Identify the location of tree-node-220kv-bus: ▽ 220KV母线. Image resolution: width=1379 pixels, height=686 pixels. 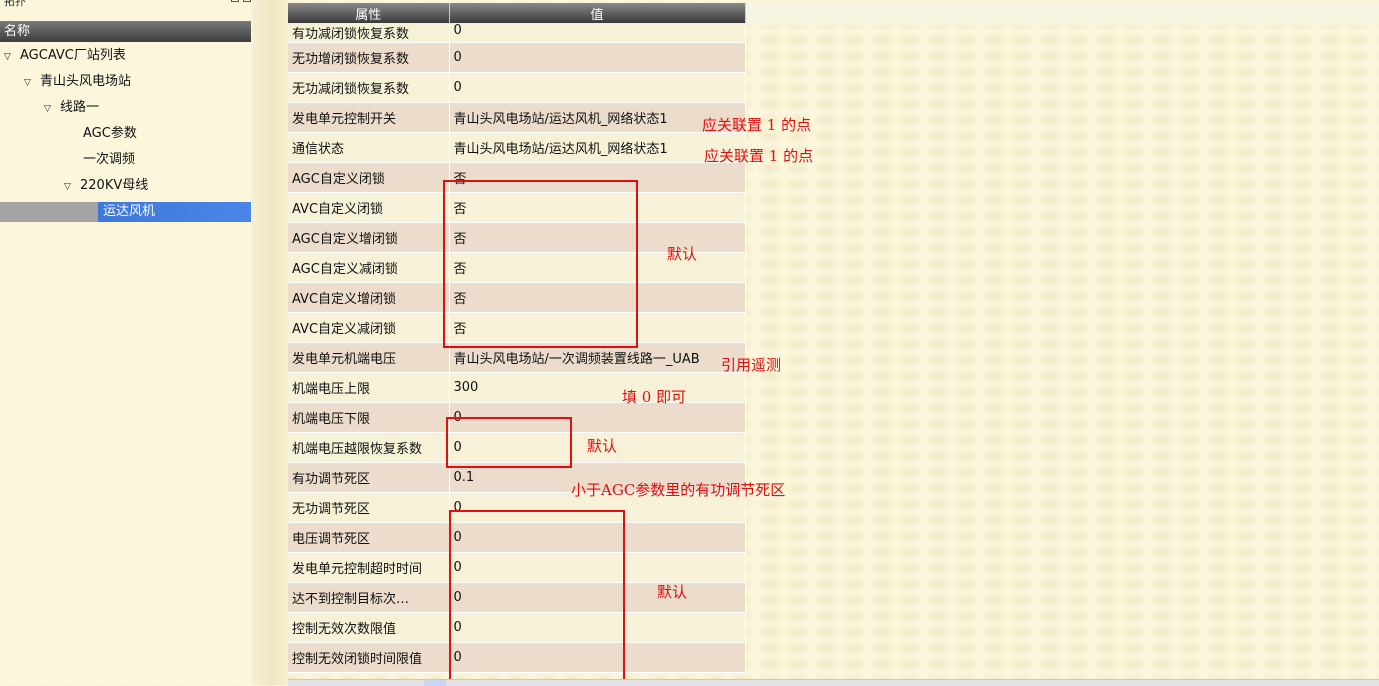
(106, 186).